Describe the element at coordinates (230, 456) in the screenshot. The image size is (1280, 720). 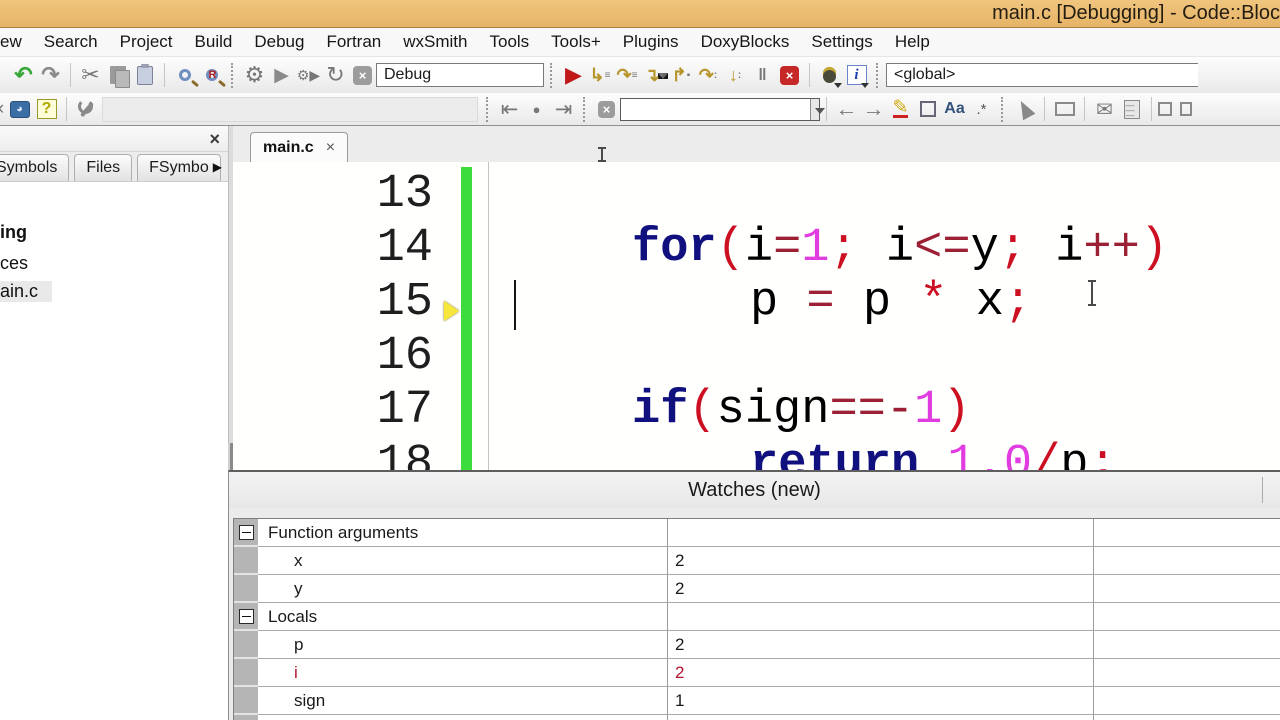
I see `splitter-shadow` at that location.